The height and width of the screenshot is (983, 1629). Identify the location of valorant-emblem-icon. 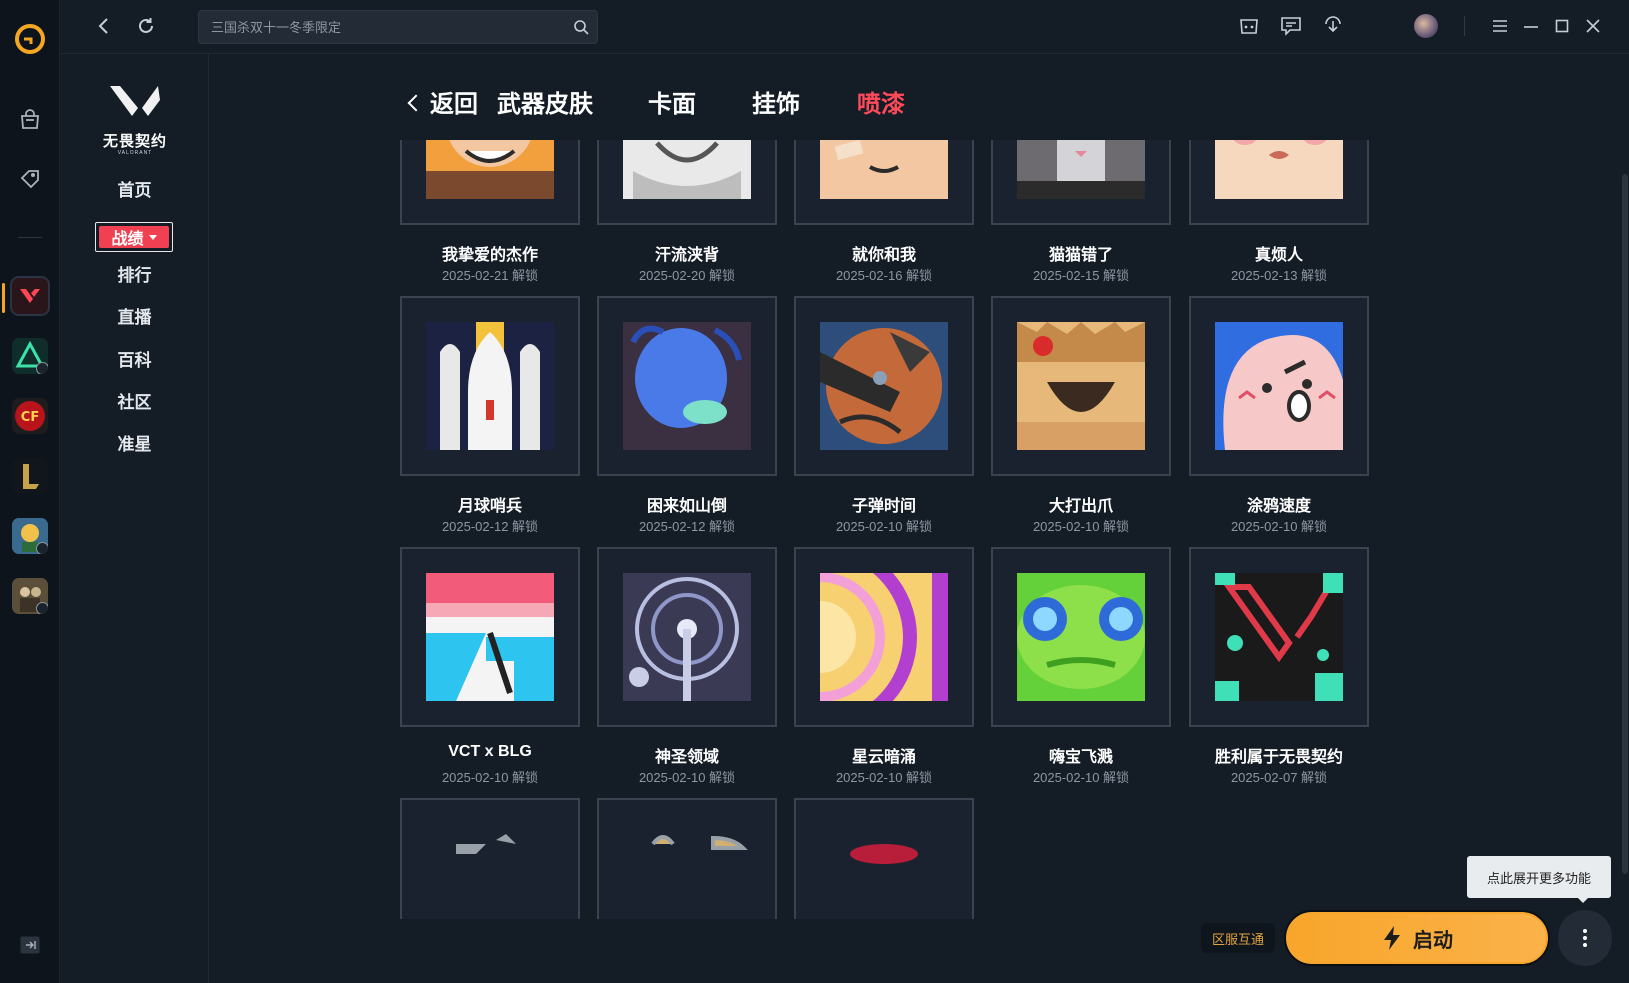
(135, 101).